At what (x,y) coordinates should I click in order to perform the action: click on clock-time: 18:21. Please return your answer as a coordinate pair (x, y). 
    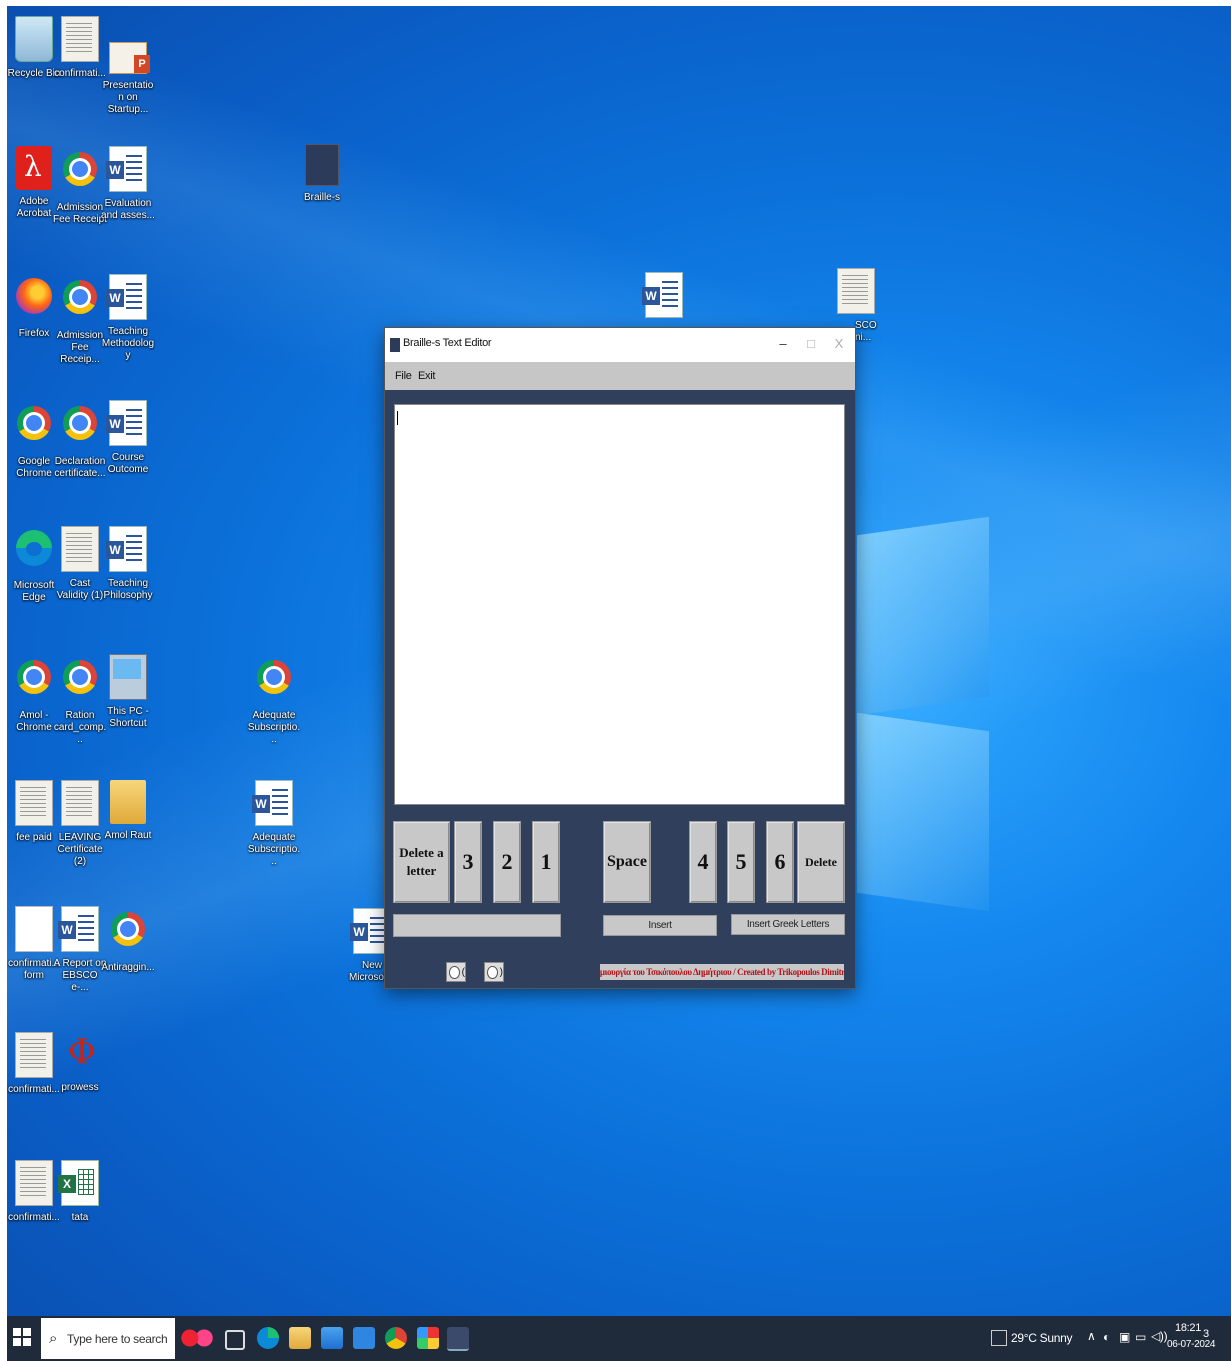
    Looking at the image, I should click on (1188, 1328).